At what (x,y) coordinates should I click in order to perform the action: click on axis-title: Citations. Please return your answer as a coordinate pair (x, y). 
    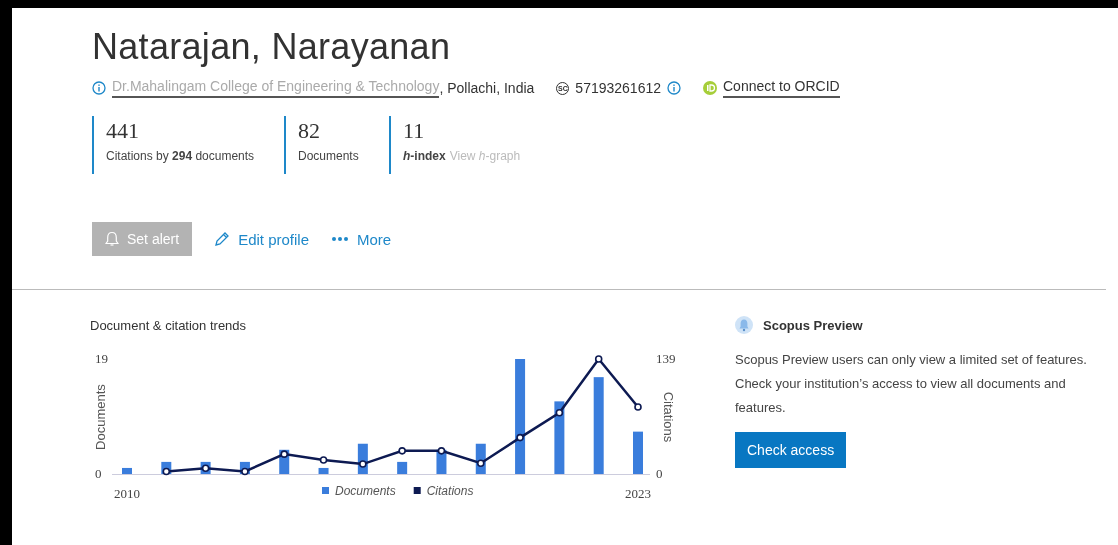
    Looking at the image, I should click on (668, 417).